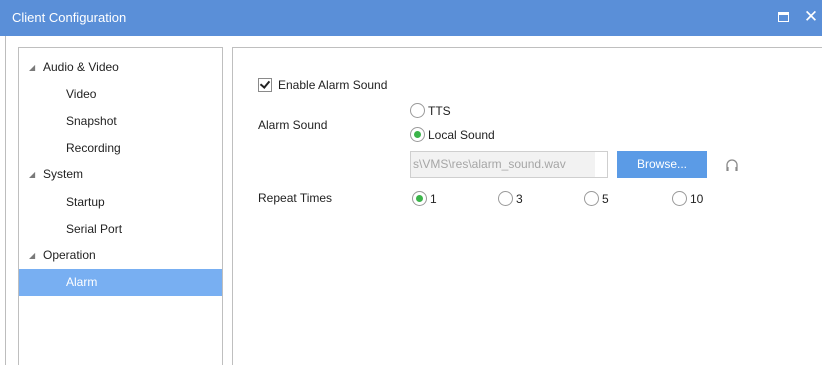 The image size is (822, 365). Describe the element at coordinates (605, 199) in the screenshot. I see `radio-label: 5` at that location.